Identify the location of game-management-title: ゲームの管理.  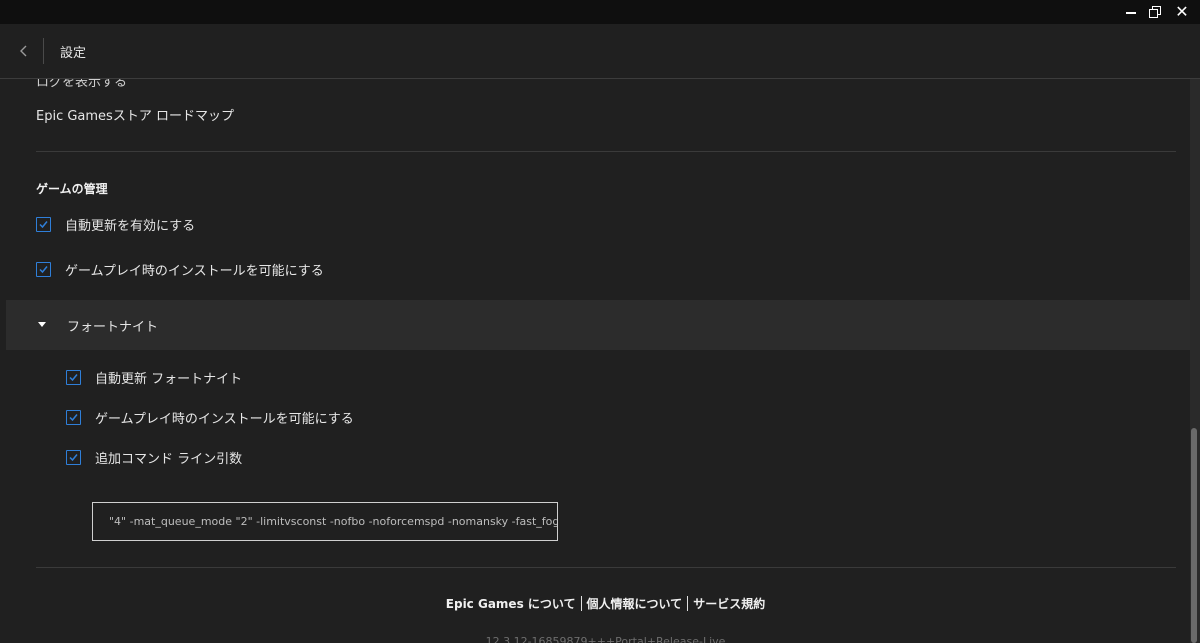
(72, 189).